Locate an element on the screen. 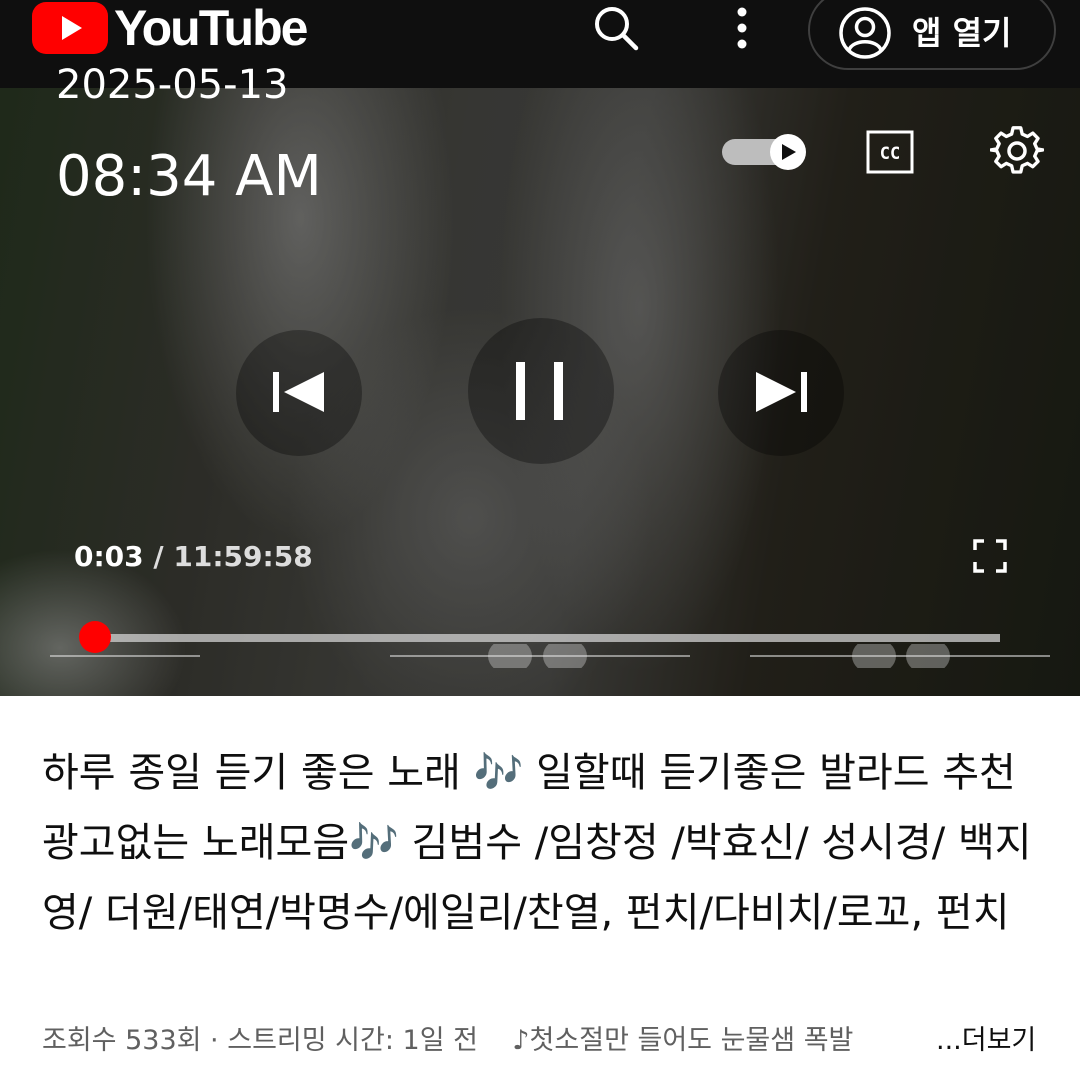  overlay-time: 08:34 AM is located at coordinates (189, 176).